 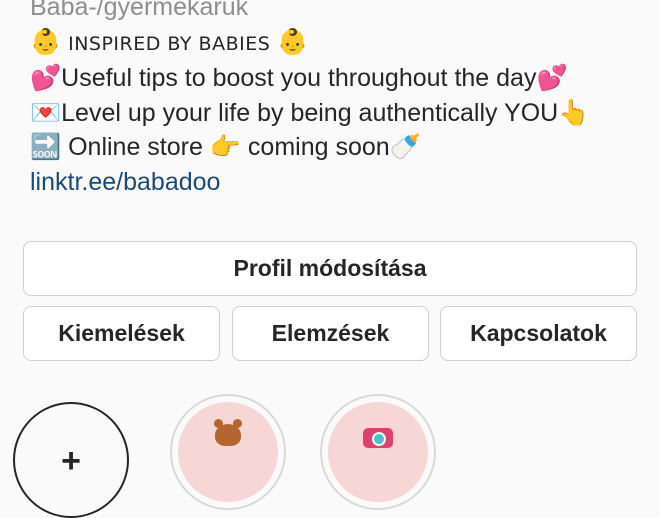 What do you see at coordinates (335, 43) in the screenshot?
I see `bio-line-1: 👶 INSPIRED BY BABIES 👶` at bounding box center [335, 43].